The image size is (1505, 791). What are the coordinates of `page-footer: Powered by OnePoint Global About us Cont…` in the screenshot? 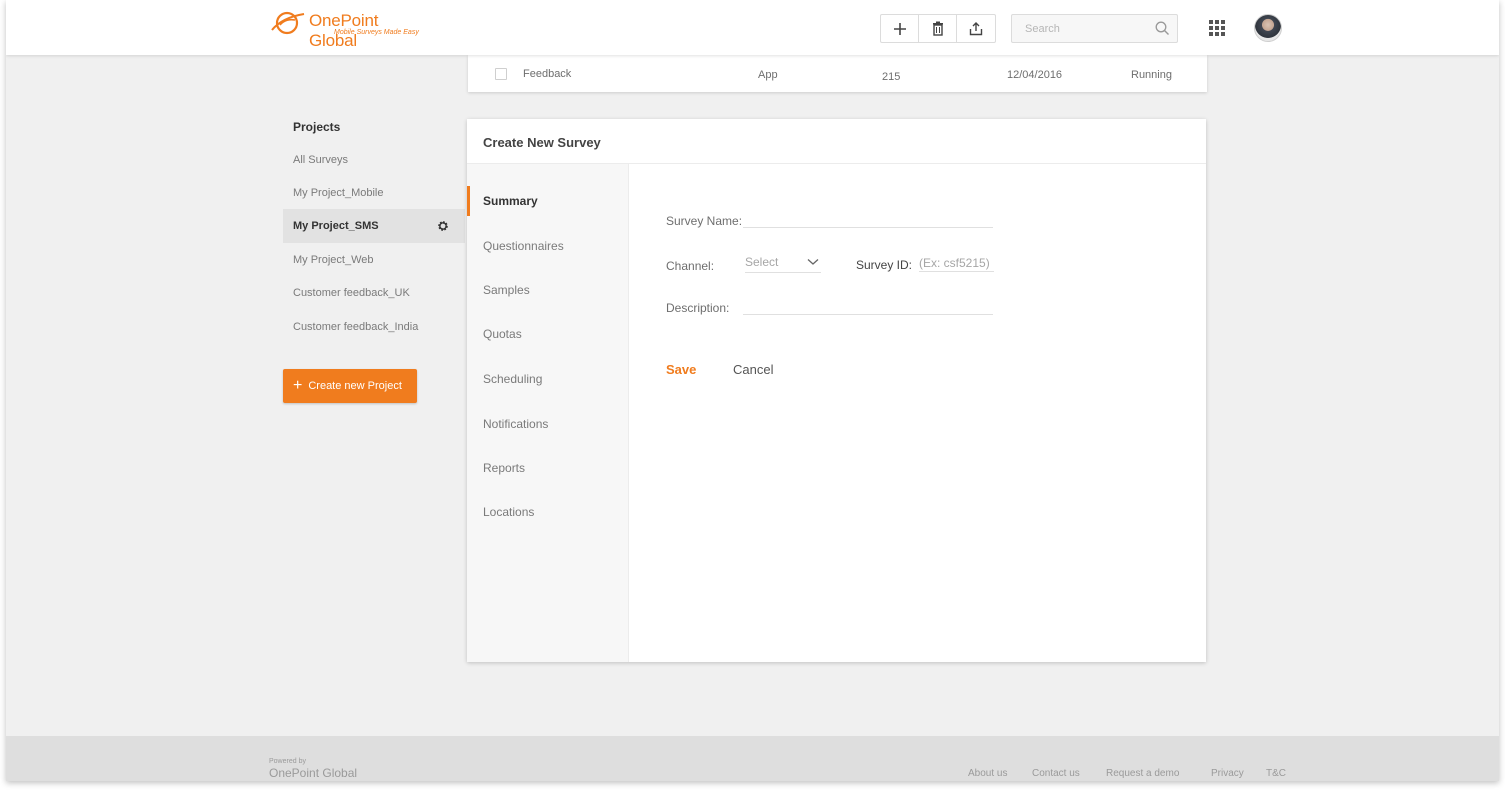 It's located at (752, 758).